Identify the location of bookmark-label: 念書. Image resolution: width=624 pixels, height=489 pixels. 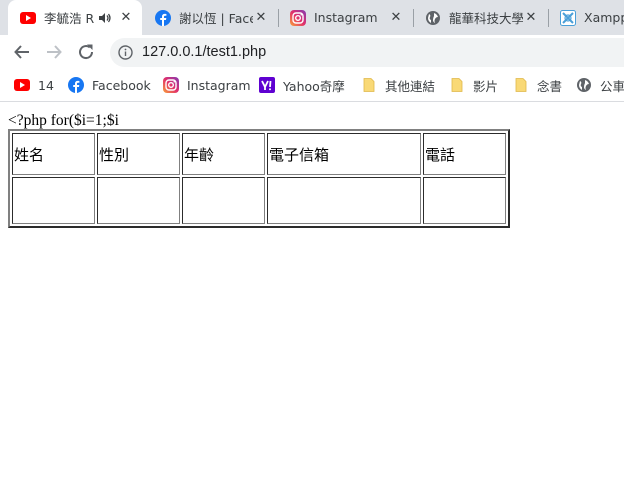
(550, 86).